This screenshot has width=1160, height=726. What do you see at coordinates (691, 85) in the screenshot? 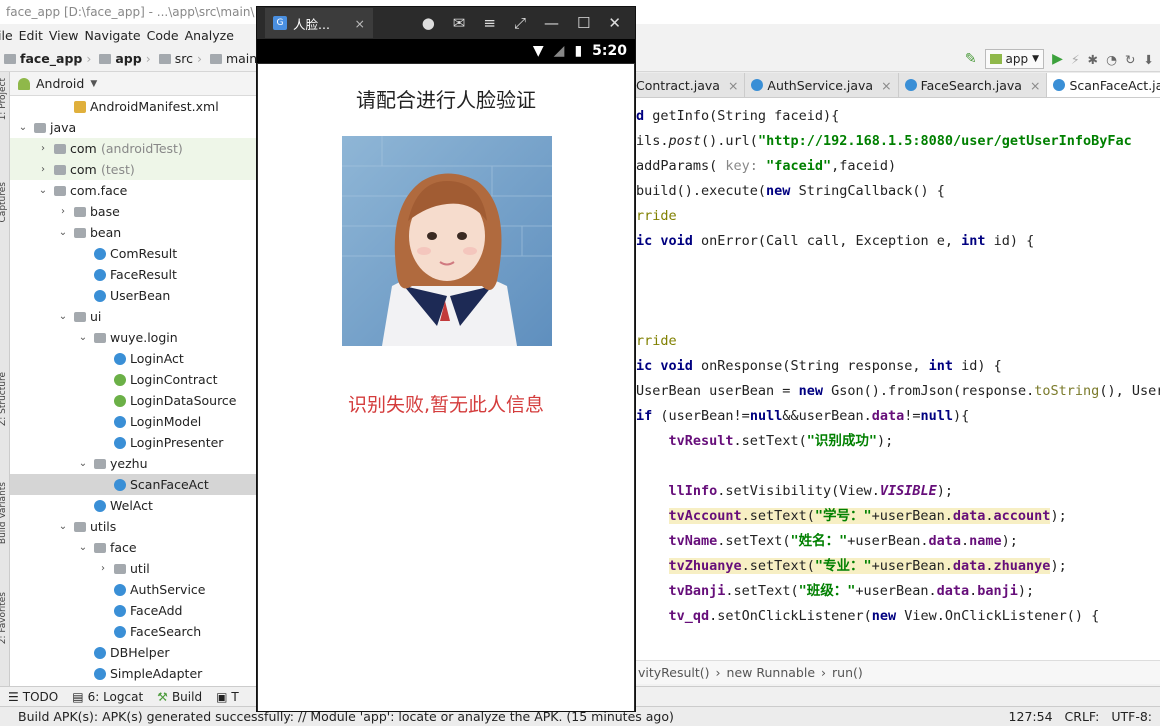
I see `tab-contract: Contract.java ×` at bounding box center [691, 85].